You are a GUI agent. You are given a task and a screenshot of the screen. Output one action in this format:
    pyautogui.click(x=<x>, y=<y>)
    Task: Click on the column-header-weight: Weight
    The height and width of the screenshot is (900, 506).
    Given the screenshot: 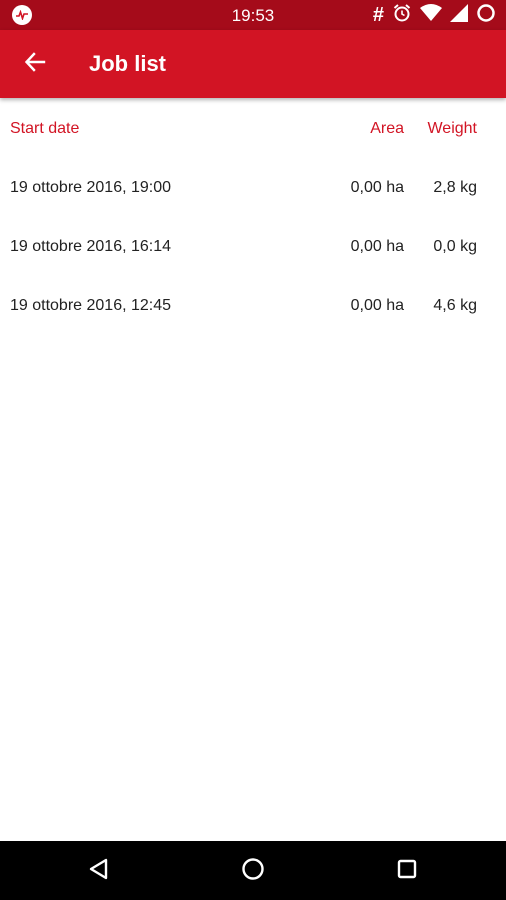 What is the action you would take?
    pyautogui.click(x=452, y=129)
    